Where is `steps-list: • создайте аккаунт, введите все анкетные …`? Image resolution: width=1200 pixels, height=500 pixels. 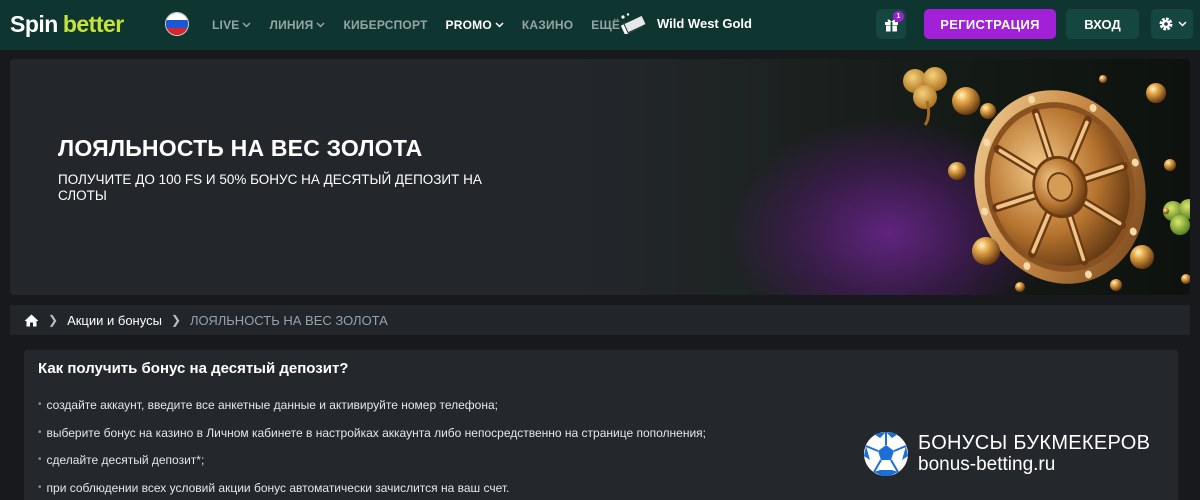
steps-list: • создайте аккаунт, введите все анкетные … is located at coordinates (372, 449).